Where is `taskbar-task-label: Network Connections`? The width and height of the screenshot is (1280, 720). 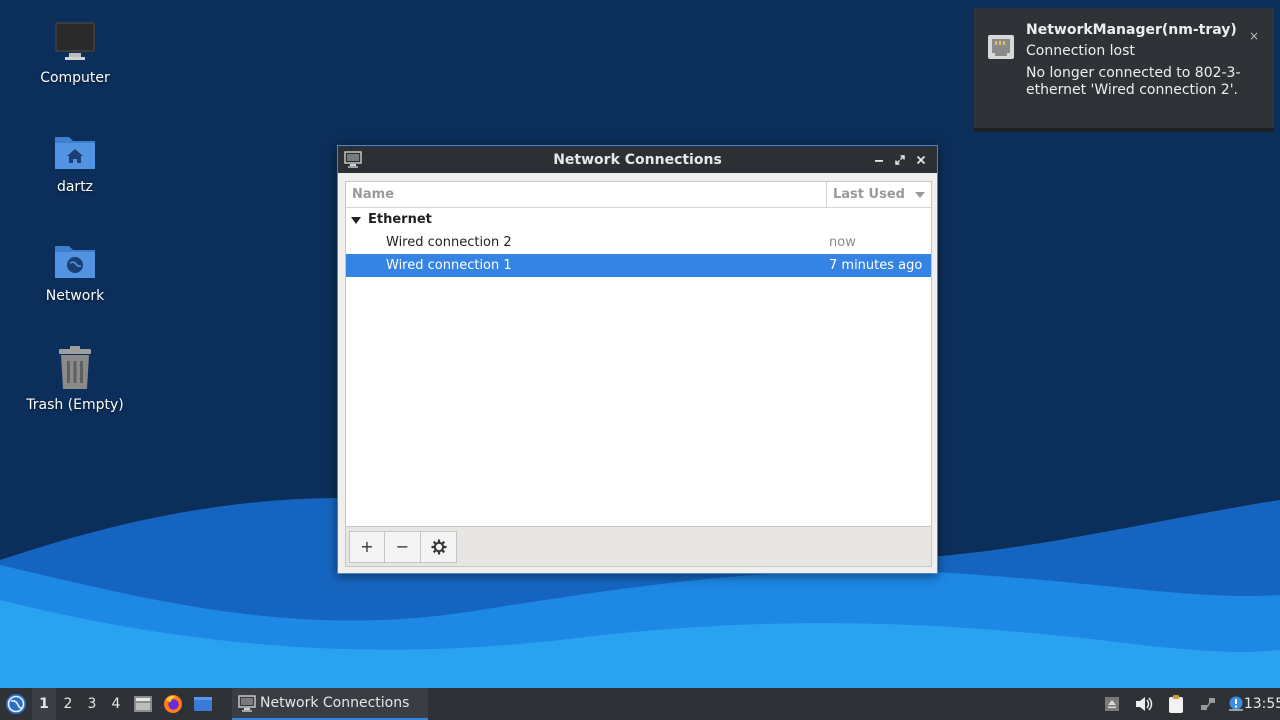
taskbar-task-label: Network Connections is located at coordinates (335, 703).